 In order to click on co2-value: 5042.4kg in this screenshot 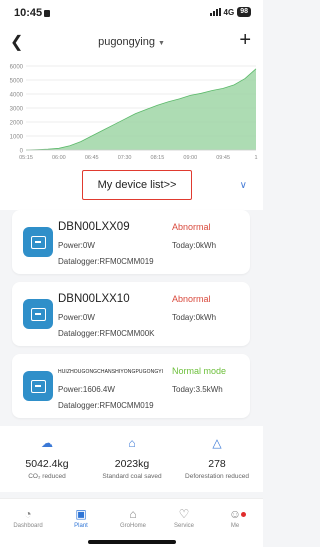, I will do `click(47, 464)`.